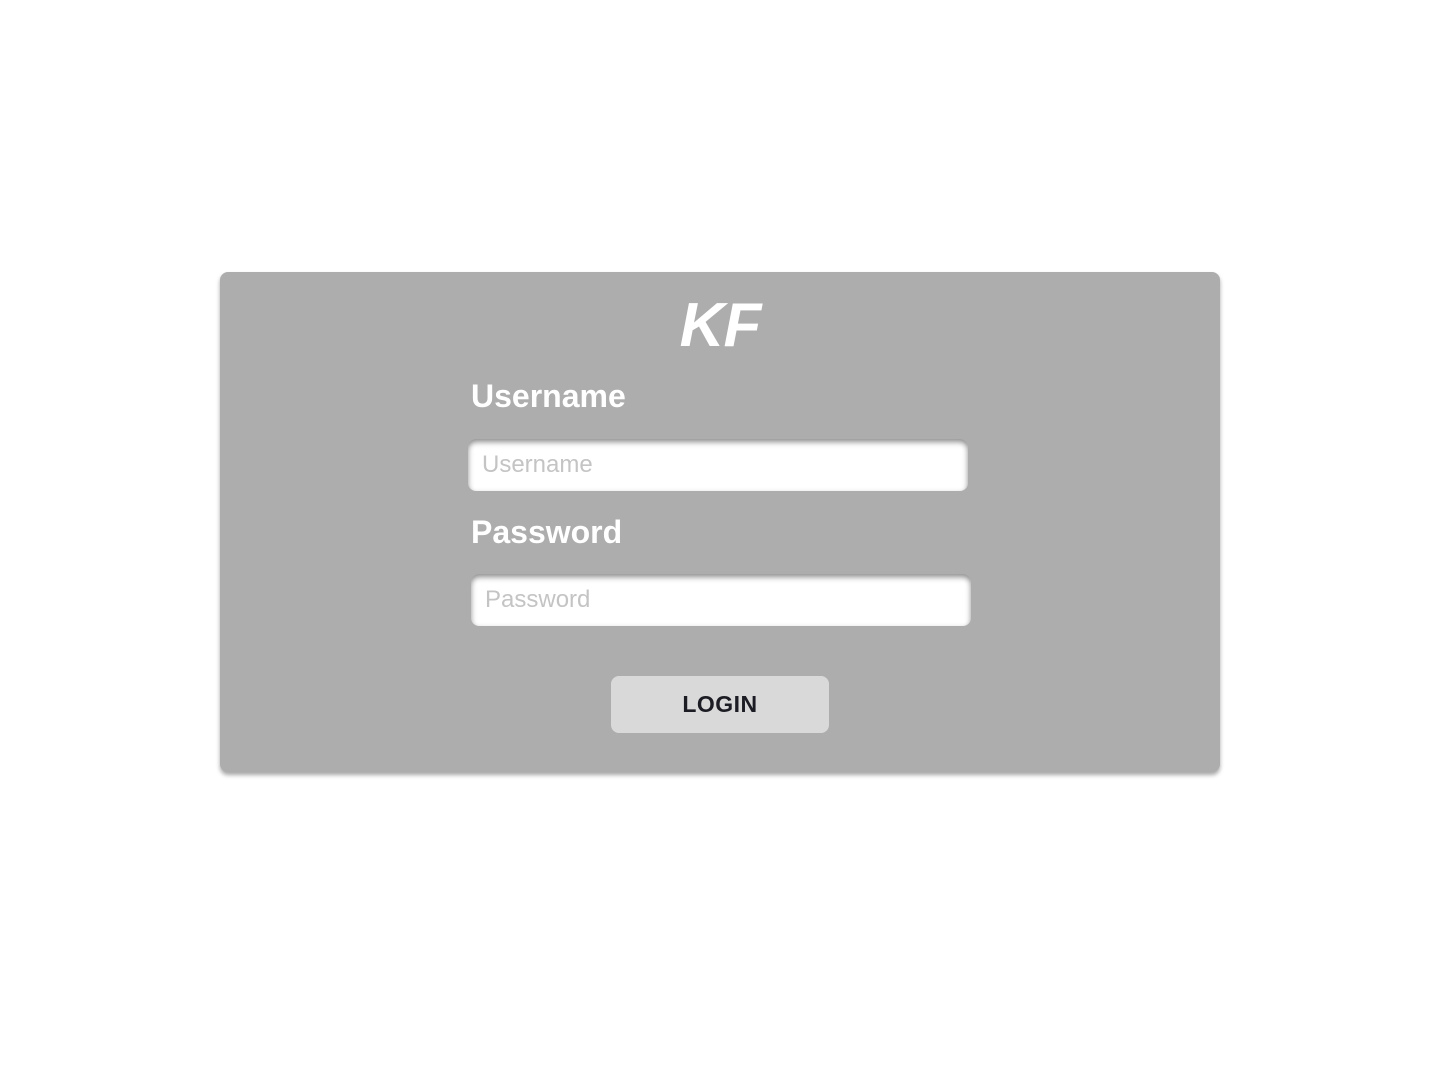 The width and height of the screenshot is (1440, 1080). What do you see at coordinates (718, 465) in the screenshot?
I see `username-input` at bounding box center [718, 465].